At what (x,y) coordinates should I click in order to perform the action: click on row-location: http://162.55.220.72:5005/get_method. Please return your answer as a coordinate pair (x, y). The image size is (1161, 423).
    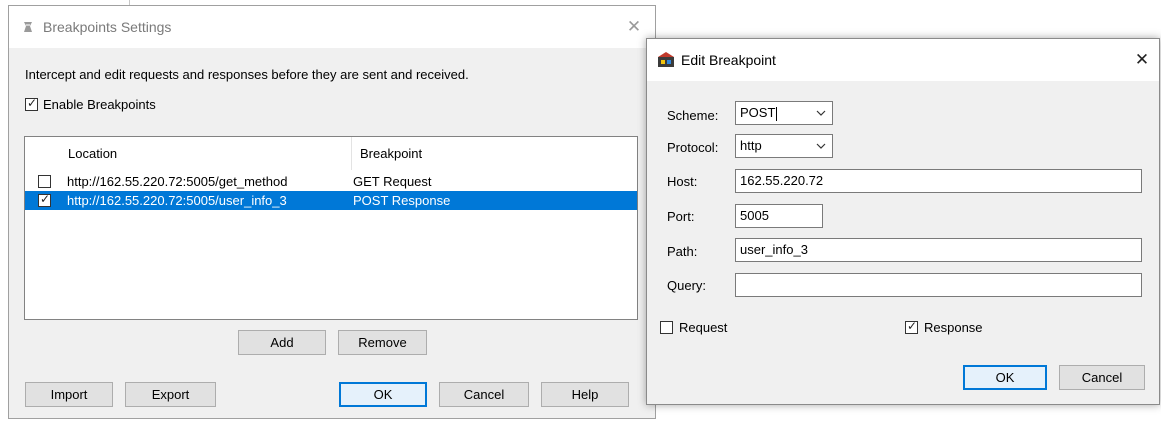
    Looking at the image, I should click on (177, 181).